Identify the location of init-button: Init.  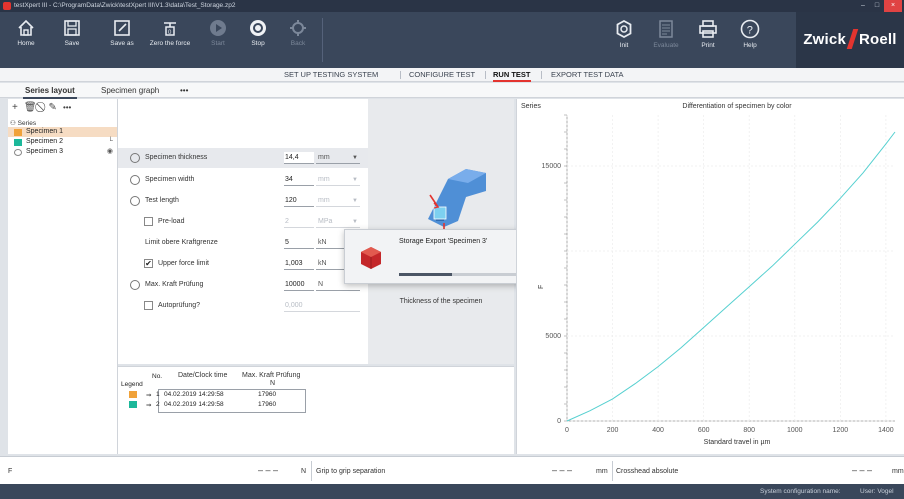
(624, 40).